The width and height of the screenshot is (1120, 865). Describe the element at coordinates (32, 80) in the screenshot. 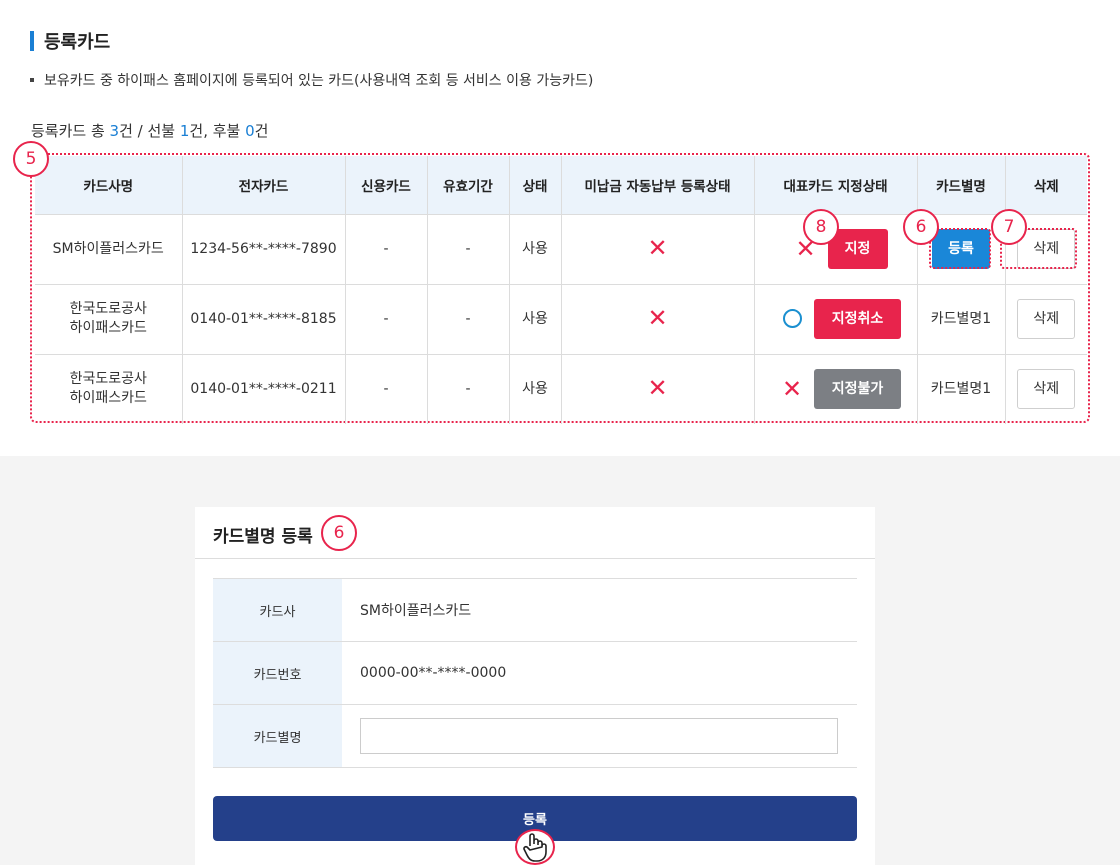

I see `bullet-icon` at that location.